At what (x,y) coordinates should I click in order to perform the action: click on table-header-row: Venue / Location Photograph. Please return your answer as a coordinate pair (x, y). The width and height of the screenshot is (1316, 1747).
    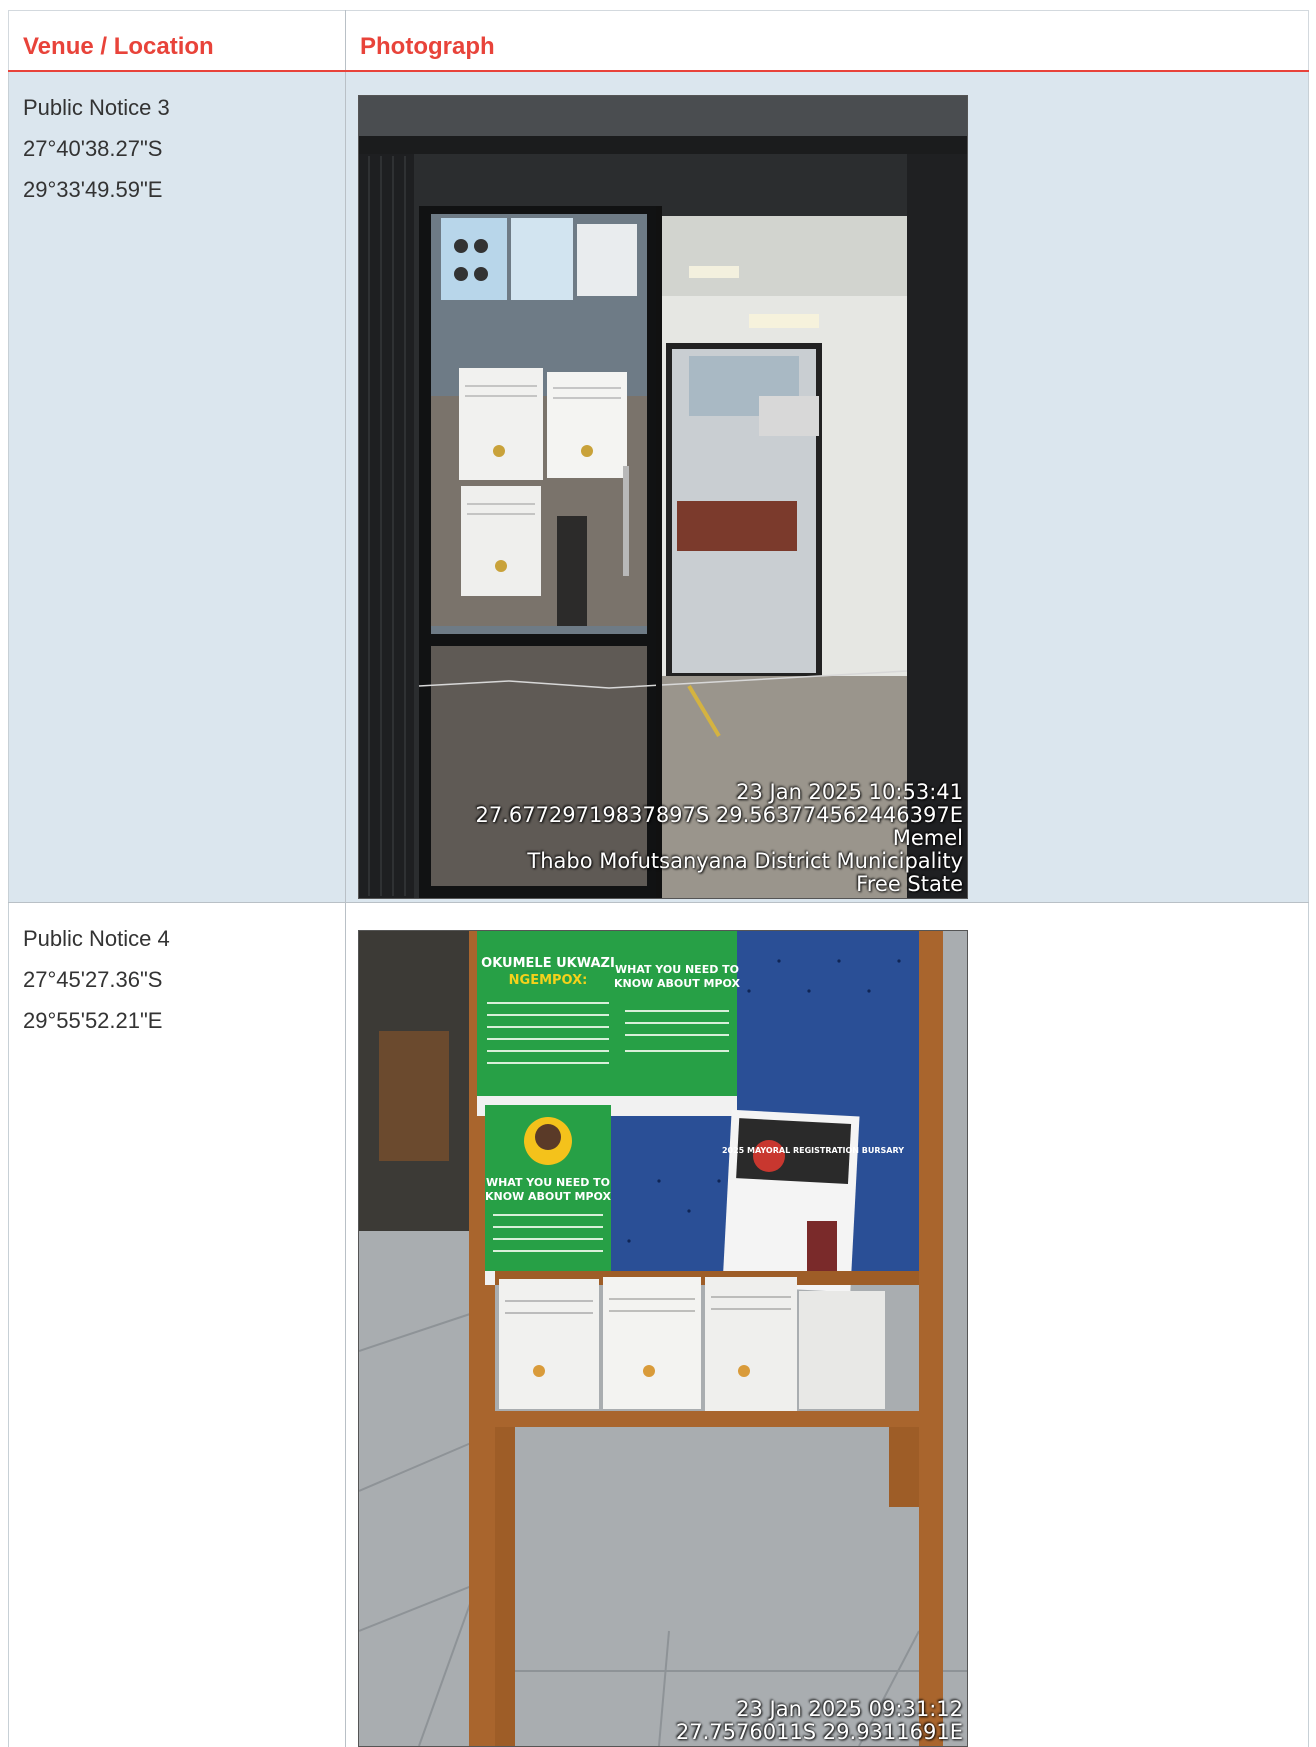
    Looking at the image, I should click on (659, 41).